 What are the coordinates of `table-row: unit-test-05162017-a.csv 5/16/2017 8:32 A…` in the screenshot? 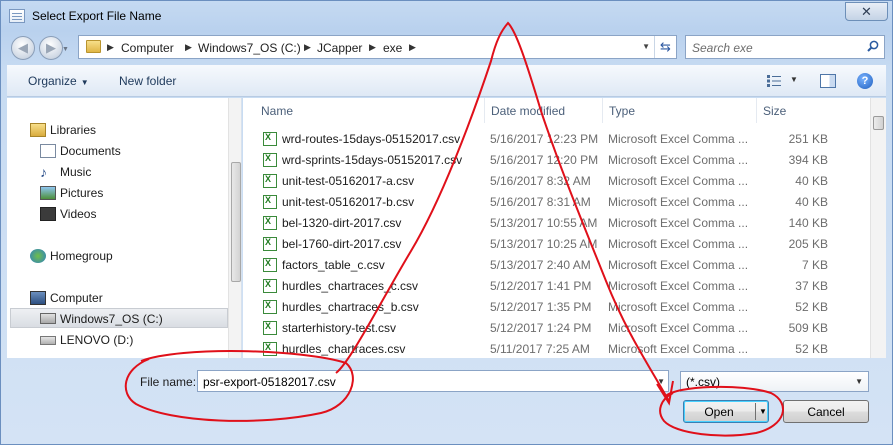 It's located at (560, 181).